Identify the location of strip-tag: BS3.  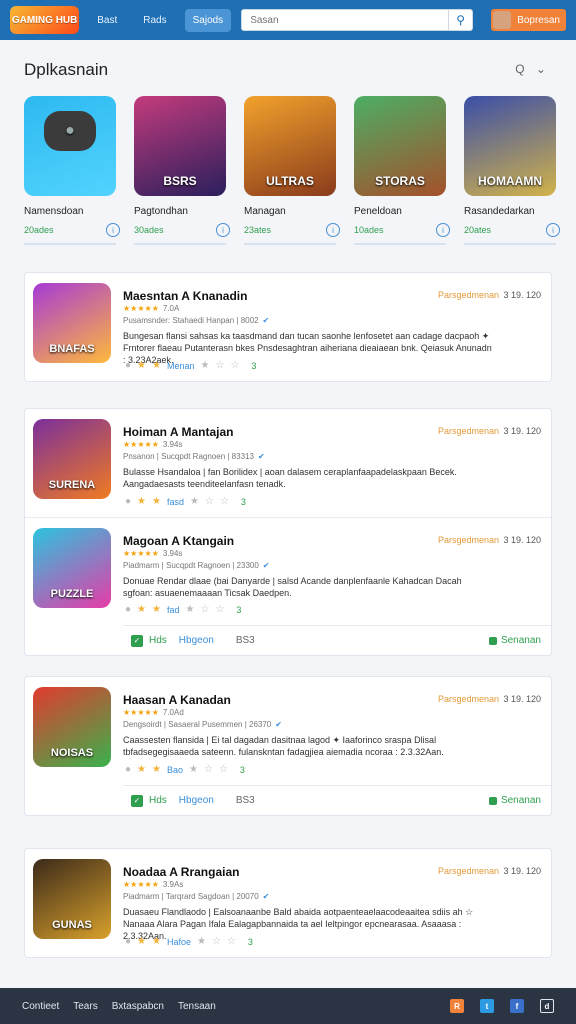
(245, 800).